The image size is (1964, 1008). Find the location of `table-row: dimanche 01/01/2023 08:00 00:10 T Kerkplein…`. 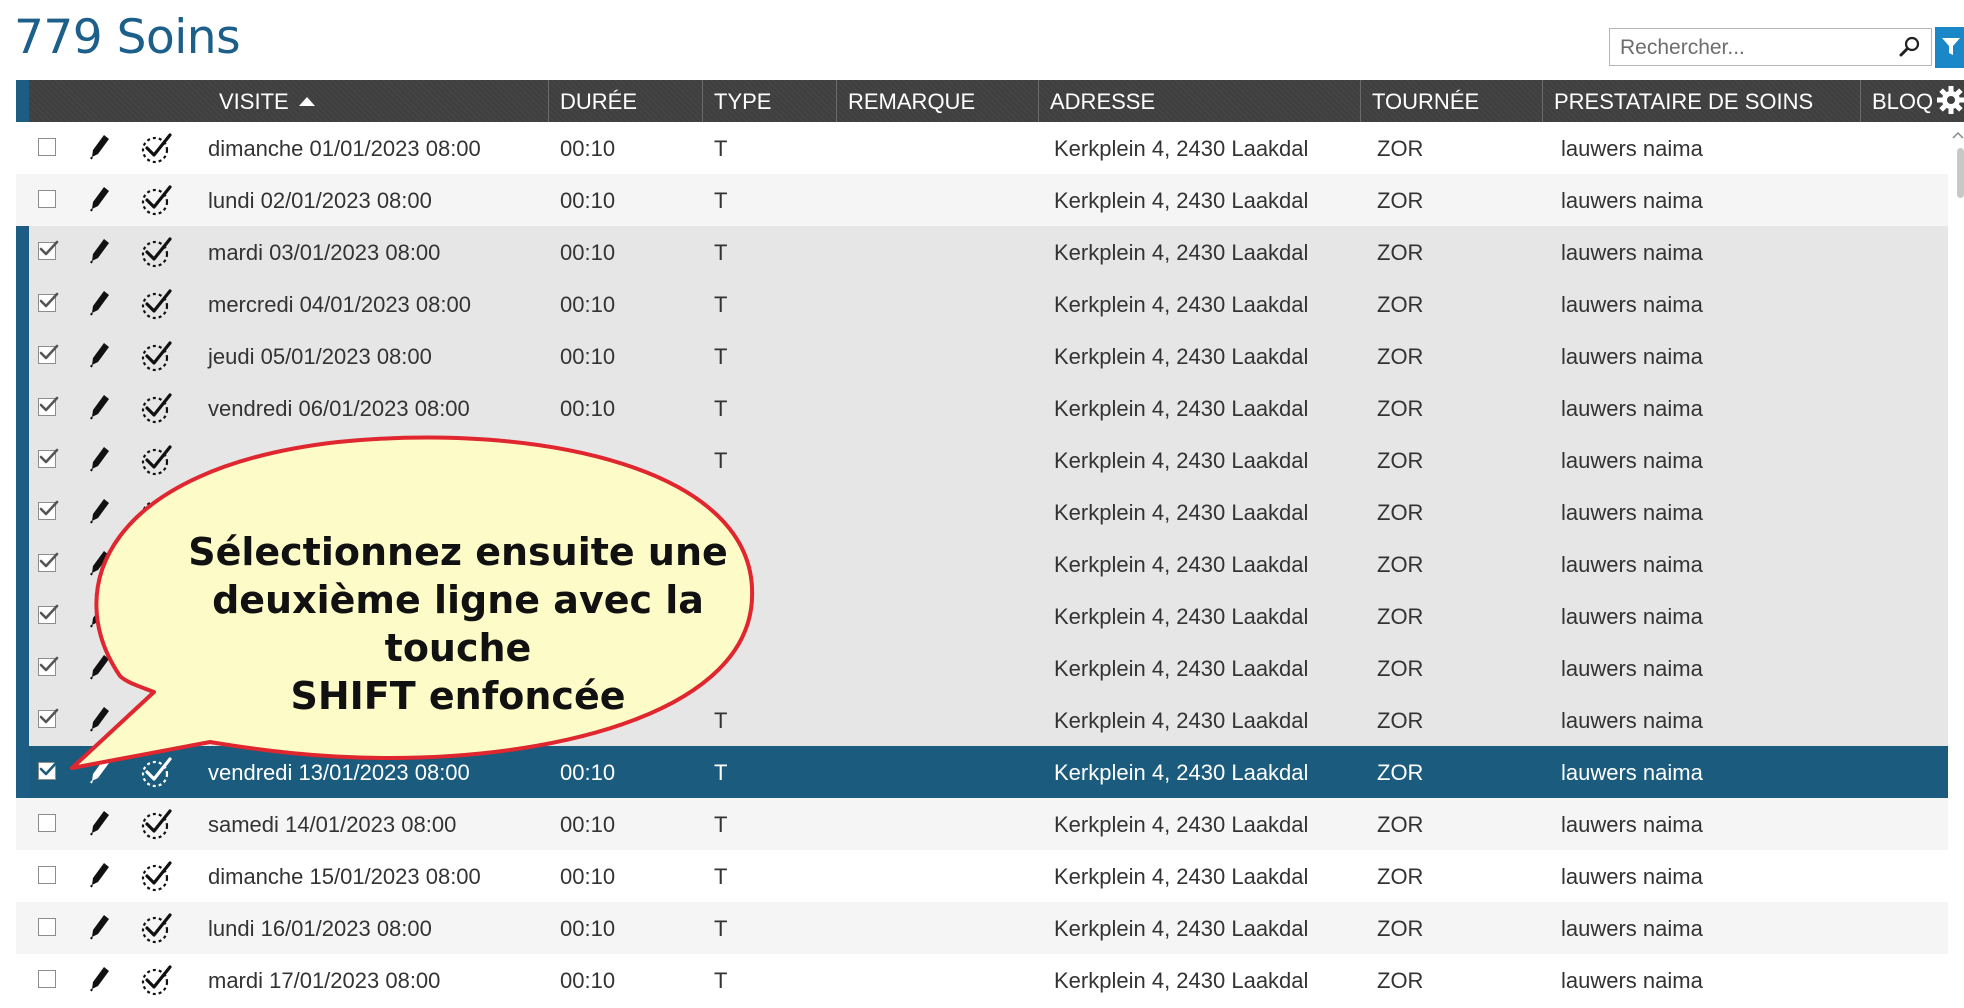

table-row: dimanche 01/01/2023 08:00 00:10 T Kerkplein… is located at coordinates (982, 148).